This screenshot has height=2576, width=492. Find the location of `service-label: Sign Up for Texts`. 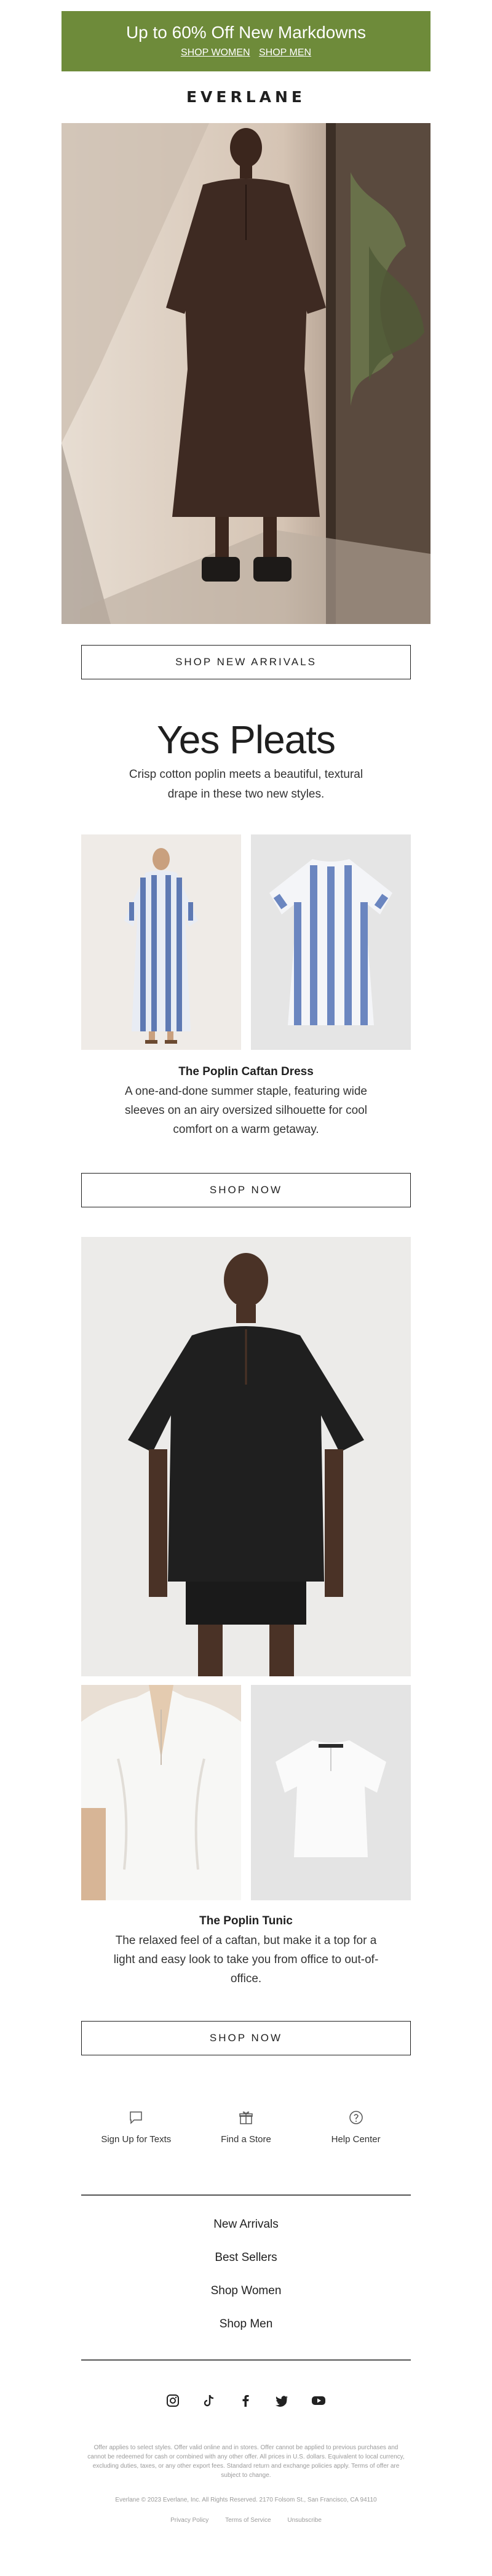

service-label: Sign Up for Texts is located at coordinates (136, 2139).